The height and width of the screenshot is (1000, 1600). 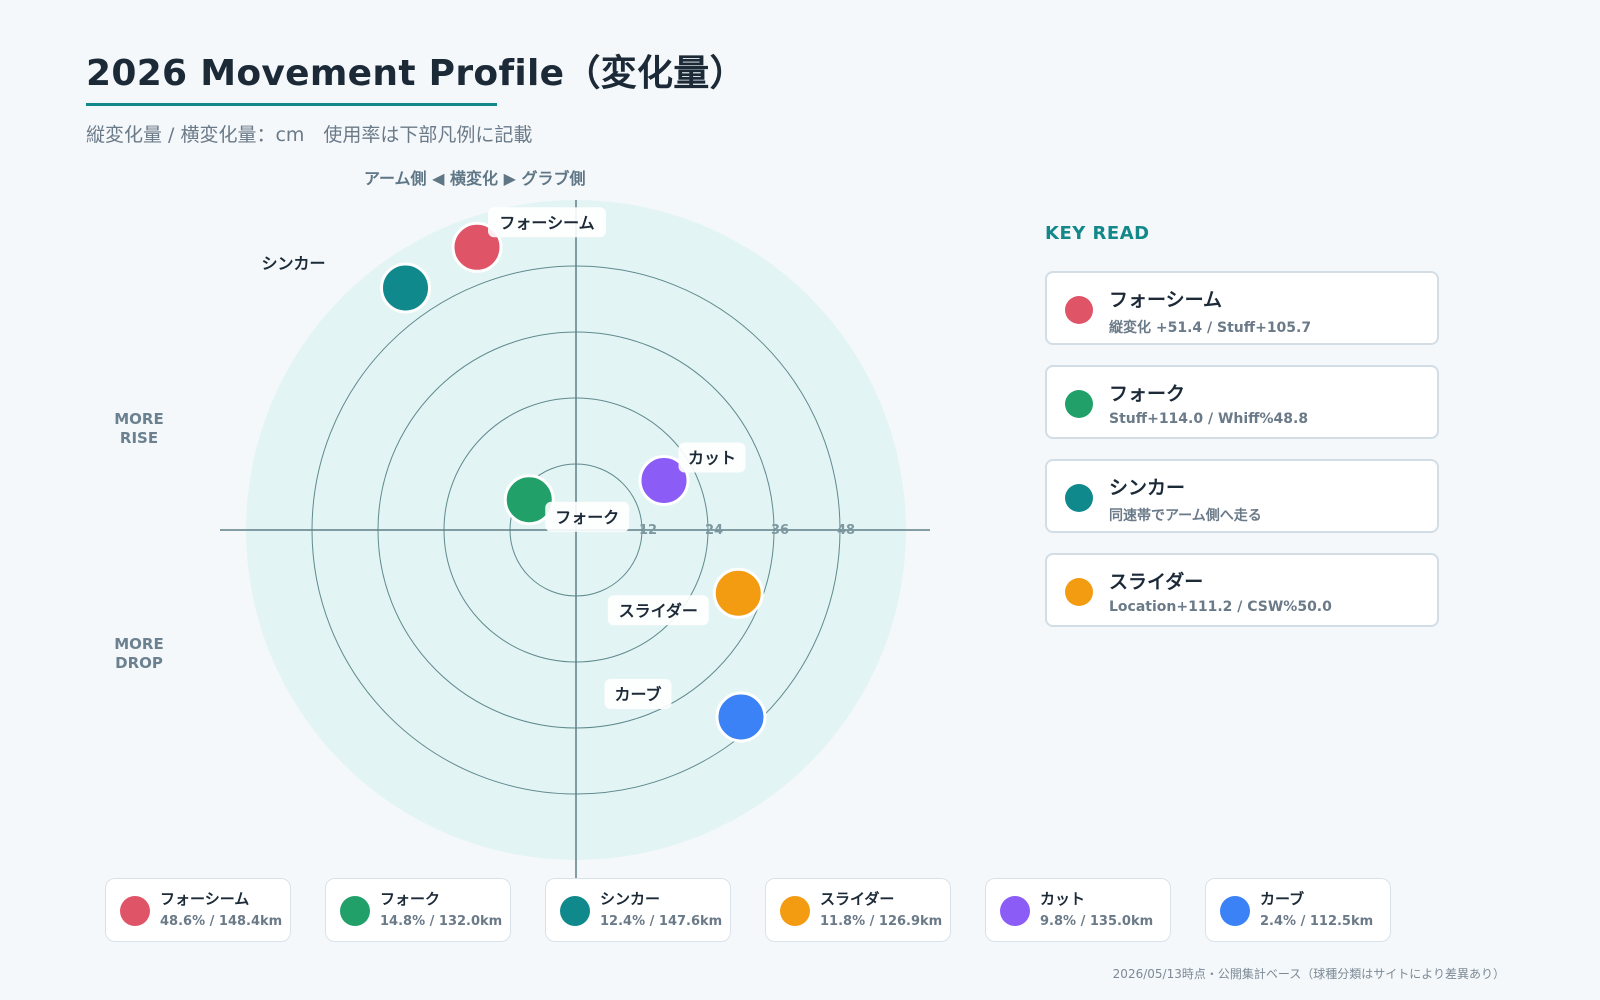 I want to click on ring-tick-label: 36, so click(x=780, y=530).